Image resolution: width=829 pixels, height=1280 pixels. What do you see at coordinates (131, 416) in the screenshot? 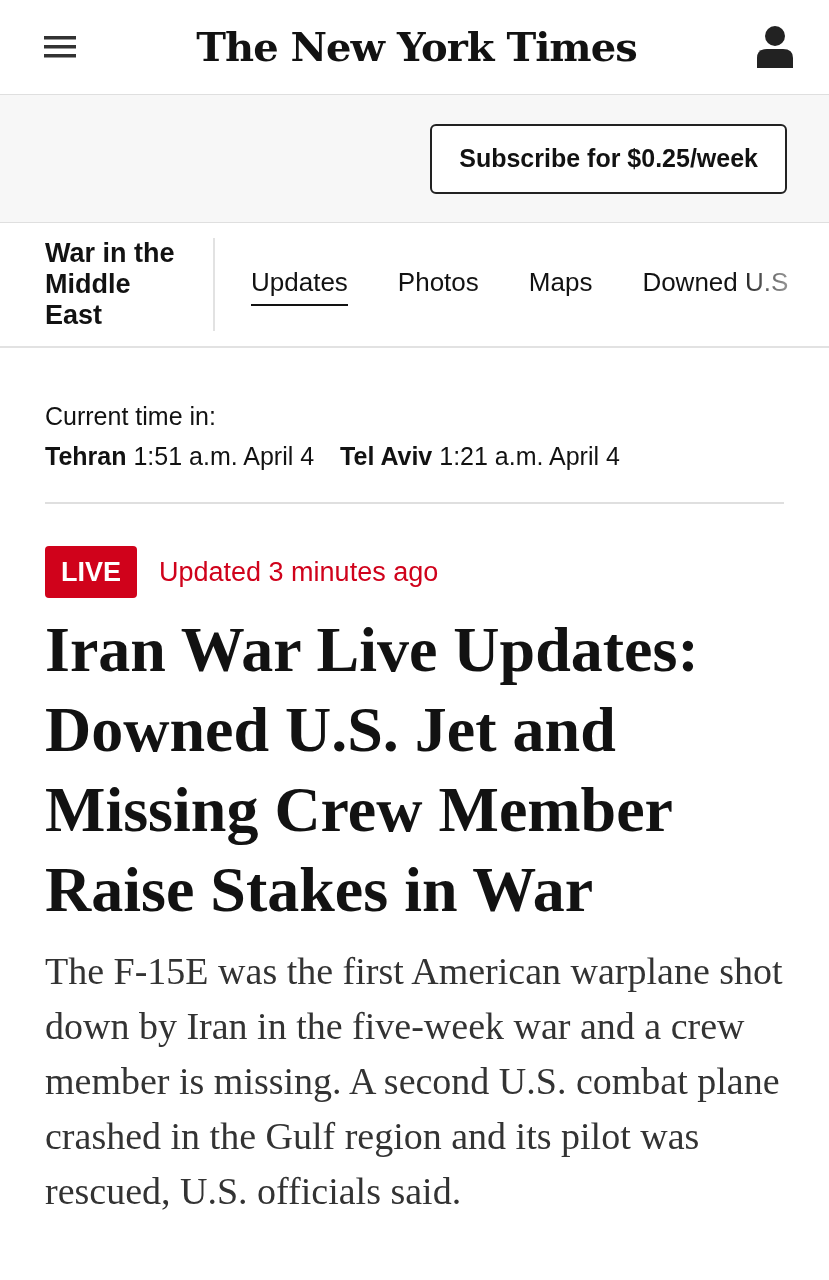
I see `clock-label: Current time in:` at bounding box center [131, 416].